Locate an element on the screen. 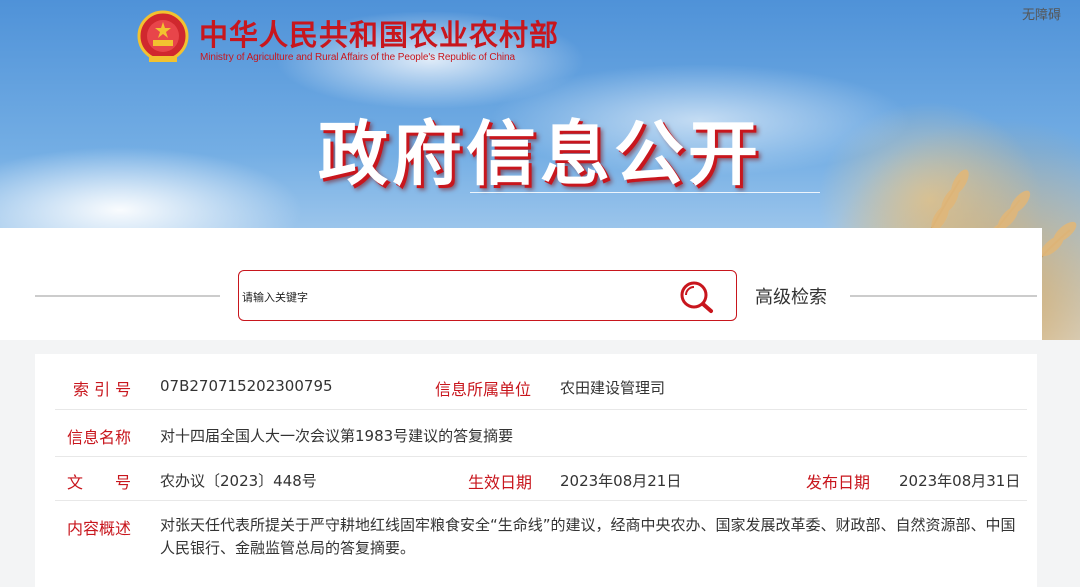  search-placeholder: 请输入关键字 is located at coordinates (275, 297).